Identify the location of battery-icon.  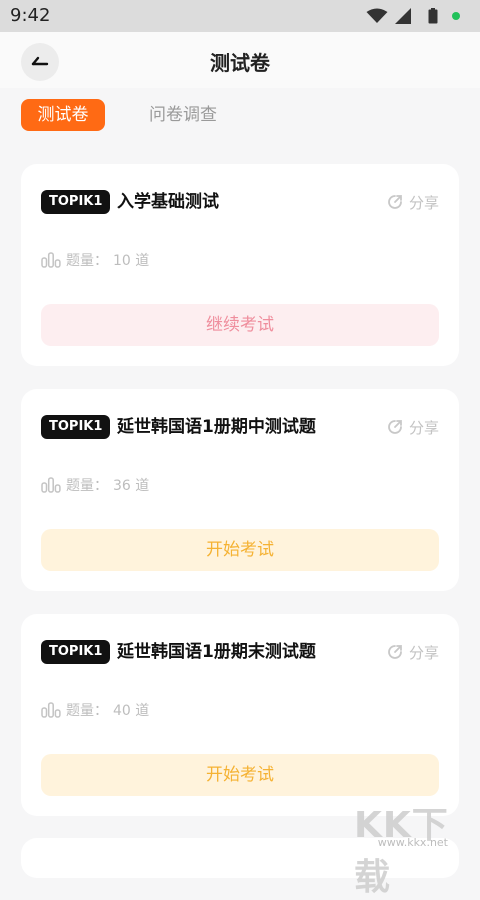
(433, 16).